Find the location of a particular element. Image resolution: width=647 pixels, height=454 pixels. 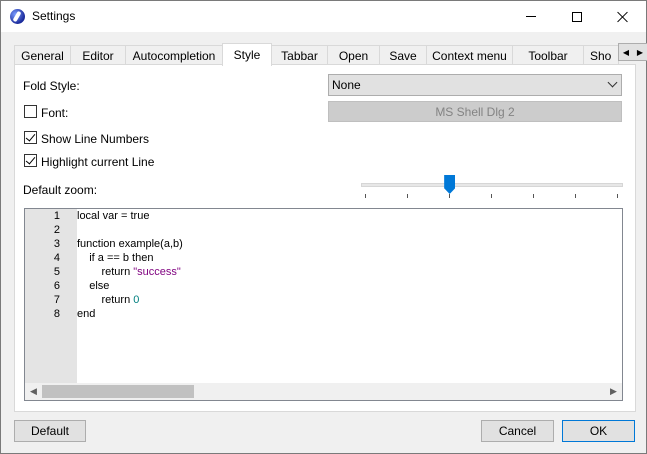

line-number: 4 is located at coordinates (56, 258).